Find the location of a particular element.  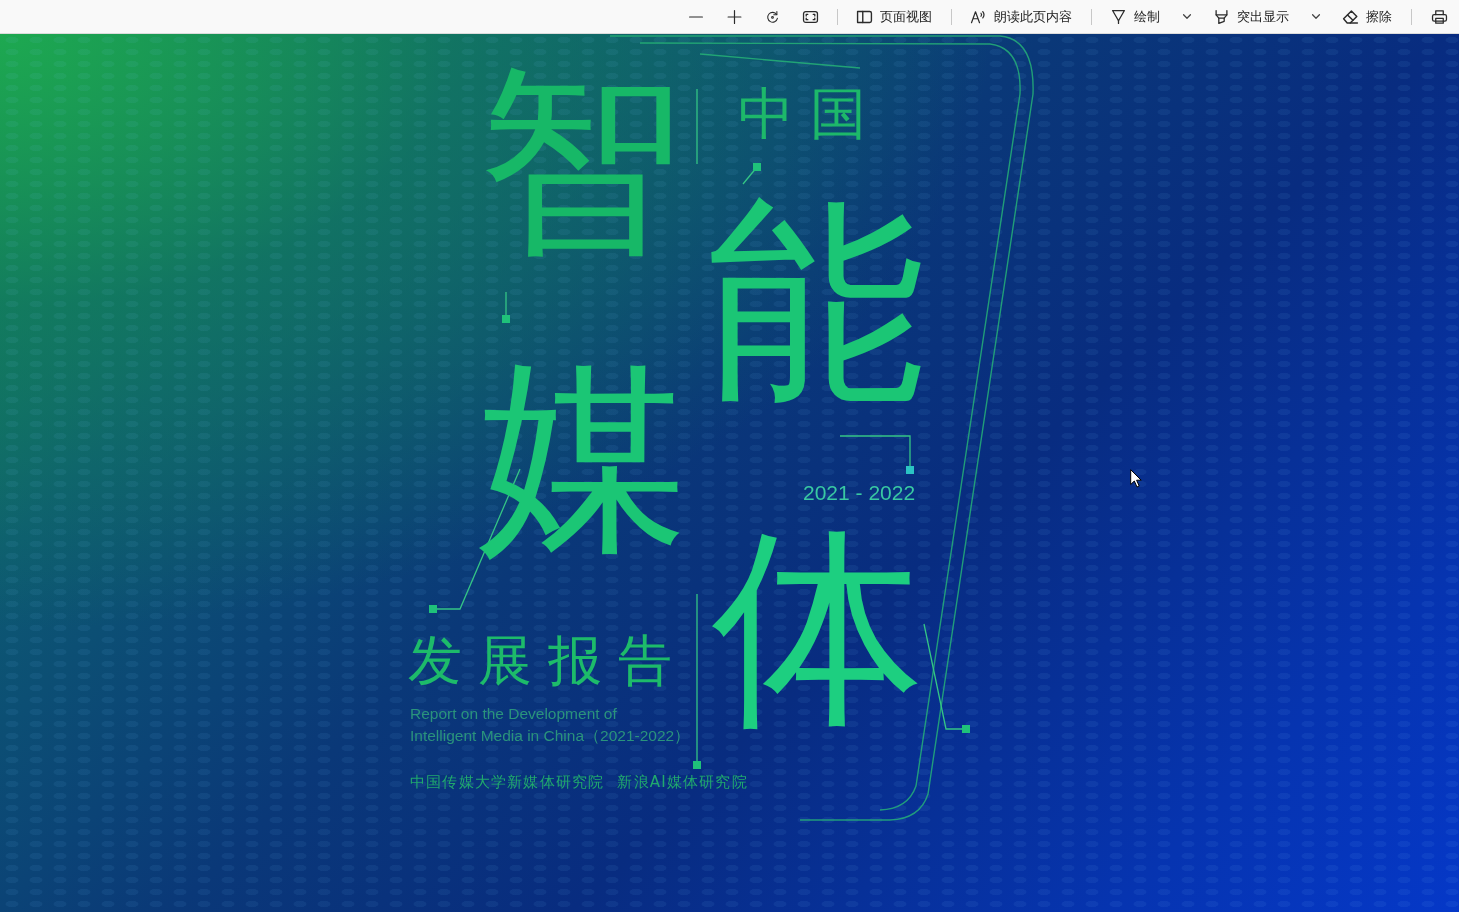

title-character: 体 is located at coordinates (818, 628).